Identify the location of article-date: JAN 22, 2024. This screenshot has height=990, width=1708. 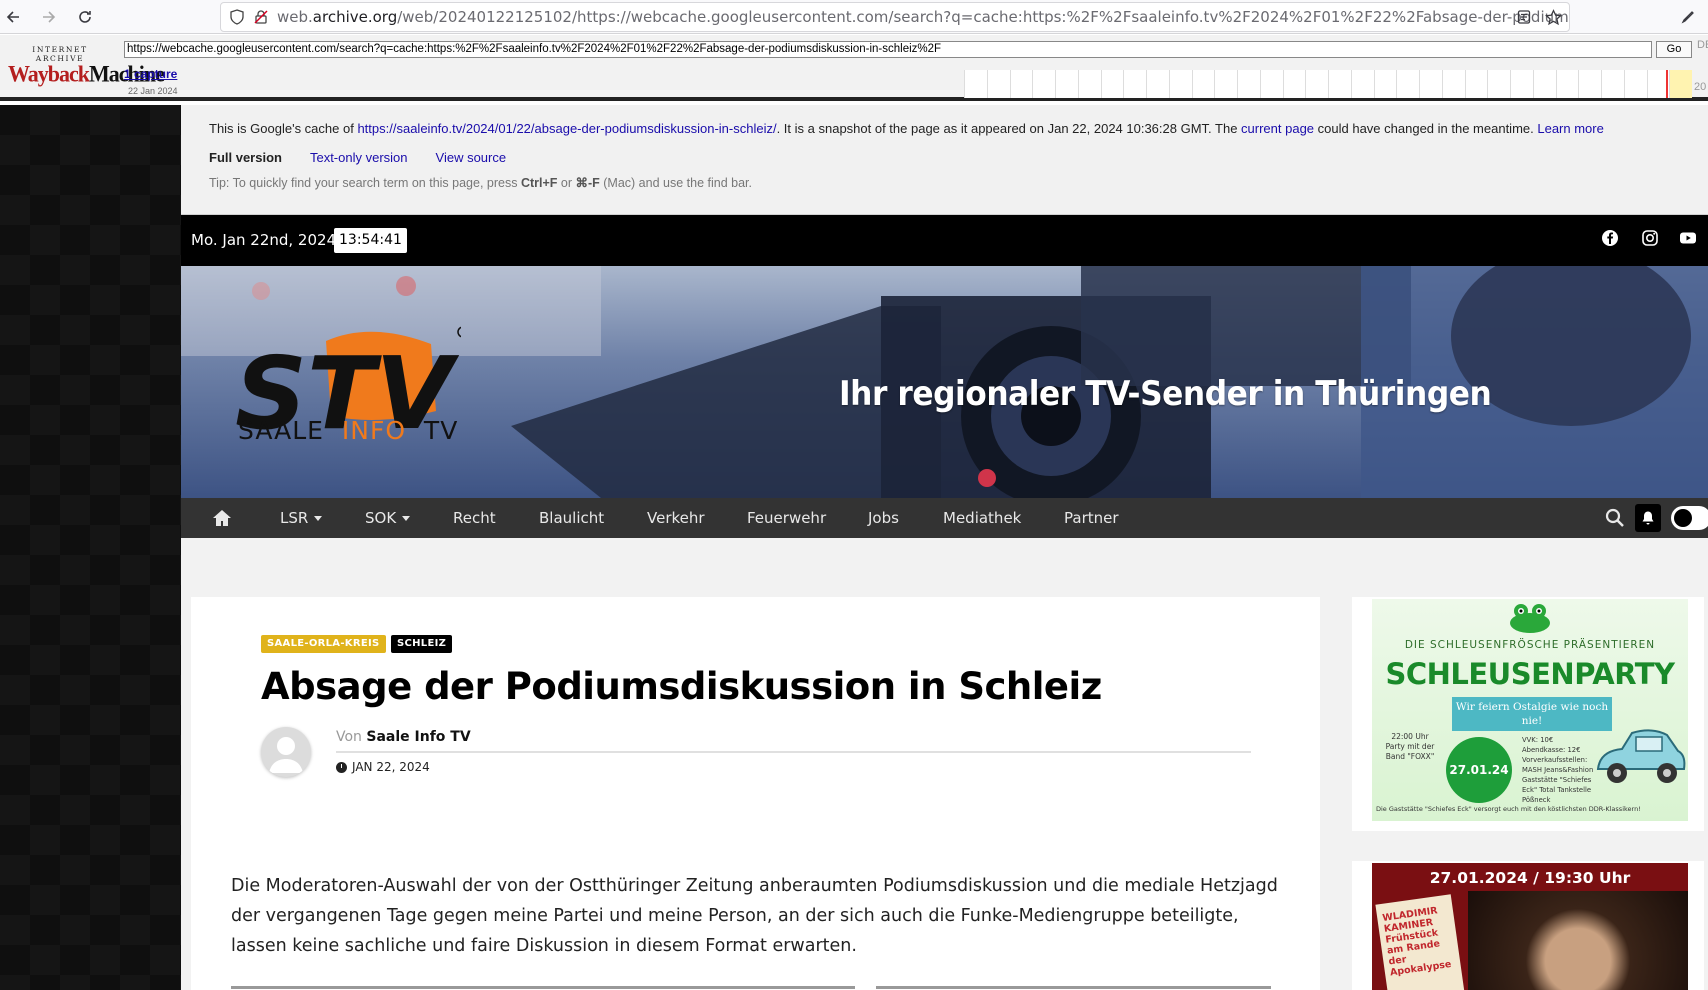
(383, 767).